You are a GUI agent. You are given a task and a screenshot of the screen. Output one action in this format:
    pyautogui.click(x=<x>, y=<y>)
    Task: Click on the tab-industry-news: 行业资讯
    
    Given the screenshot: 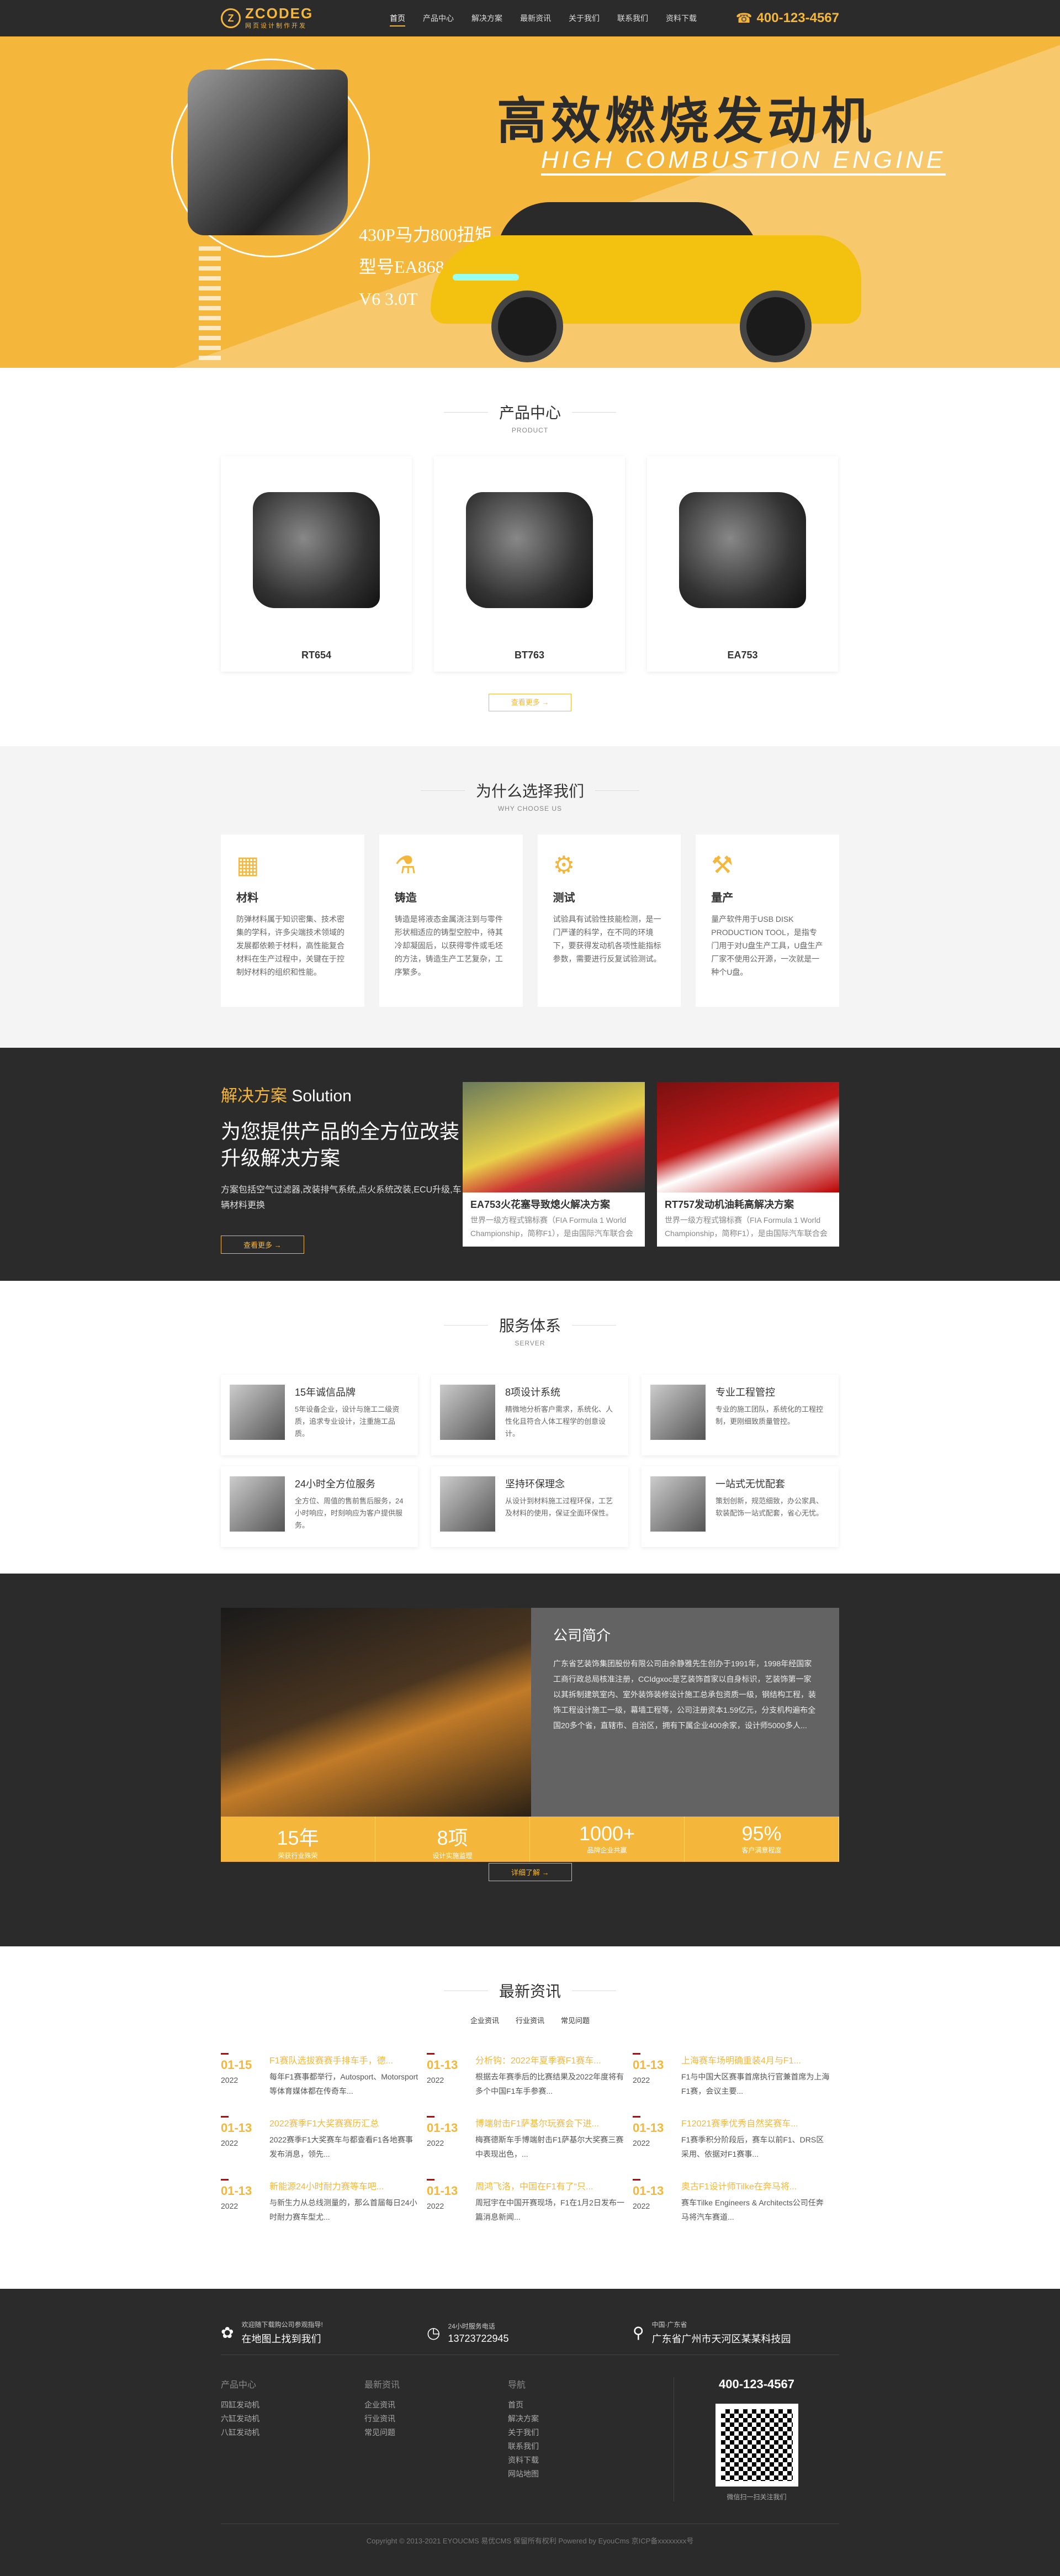 What is the action you would take?
    pyautogui.click(x=530, y=2020)
    